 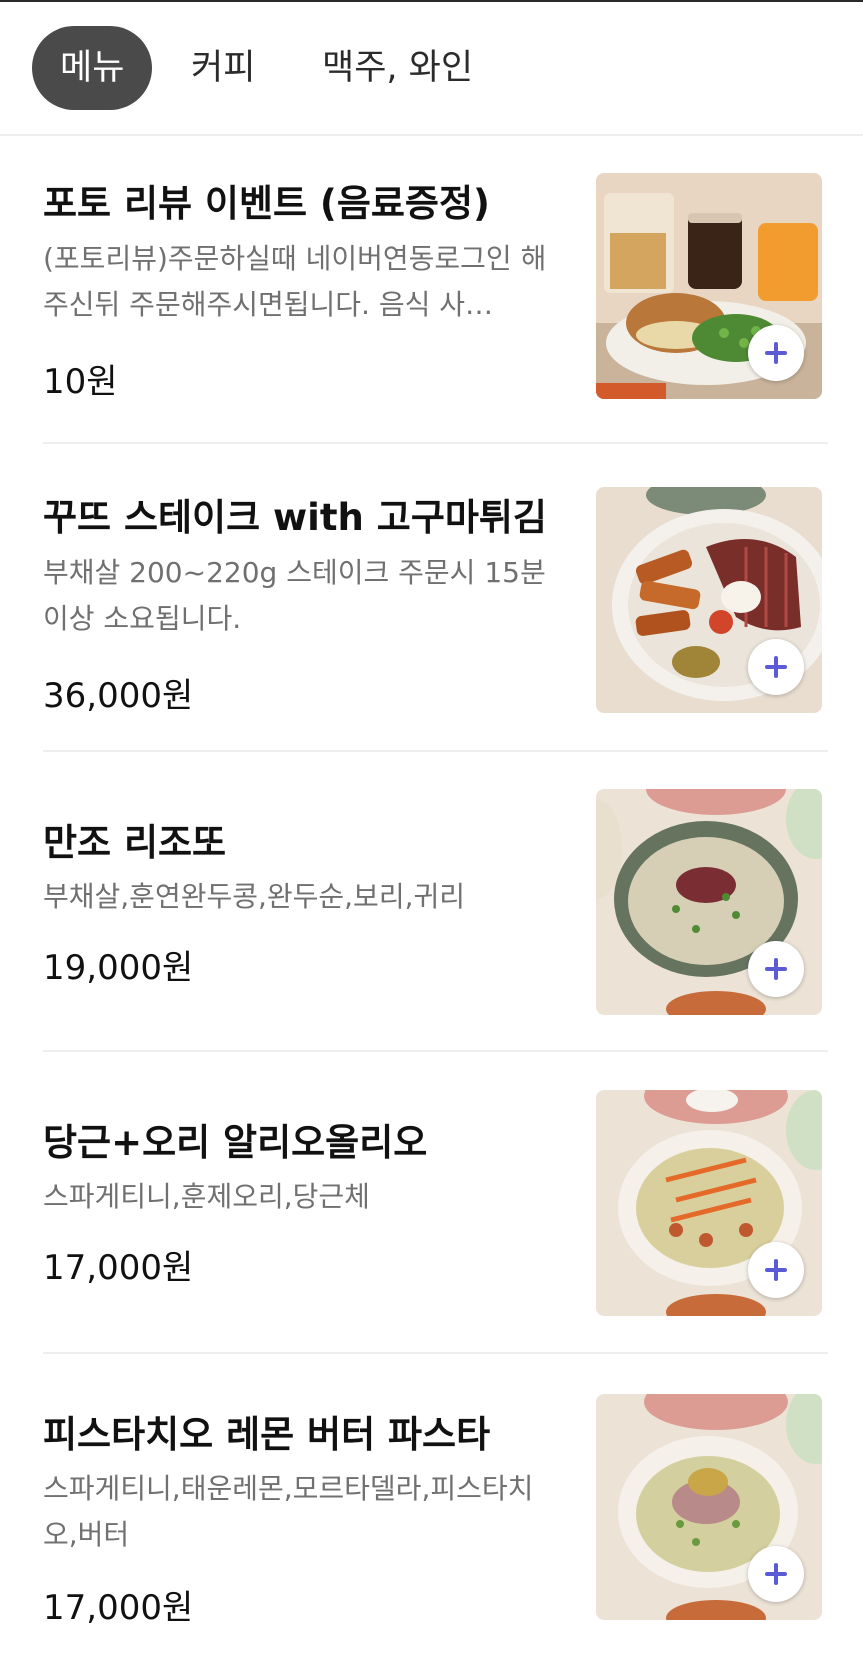 What do you see at coordinates (80, 382) in the screenshot?
I see `menu-item-price: 10원` at bounding box center [80, 382].